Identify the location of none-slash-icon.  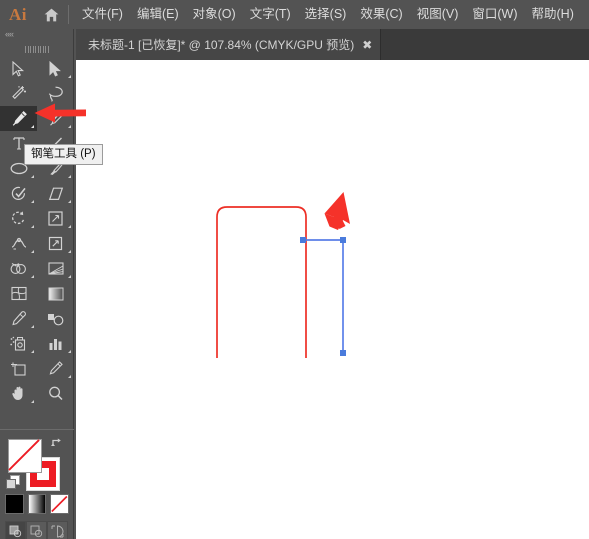
(59, 504).